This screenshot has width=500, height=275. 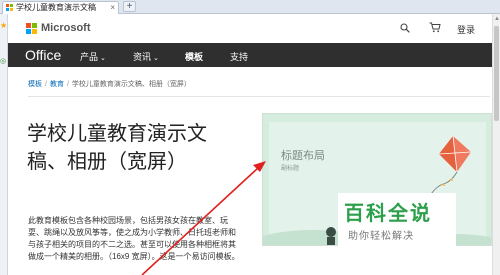 What do you see at coordinates (43, 55) in the screenshot?
I see `office-home-link: Office` at bounding box center [43, 55].